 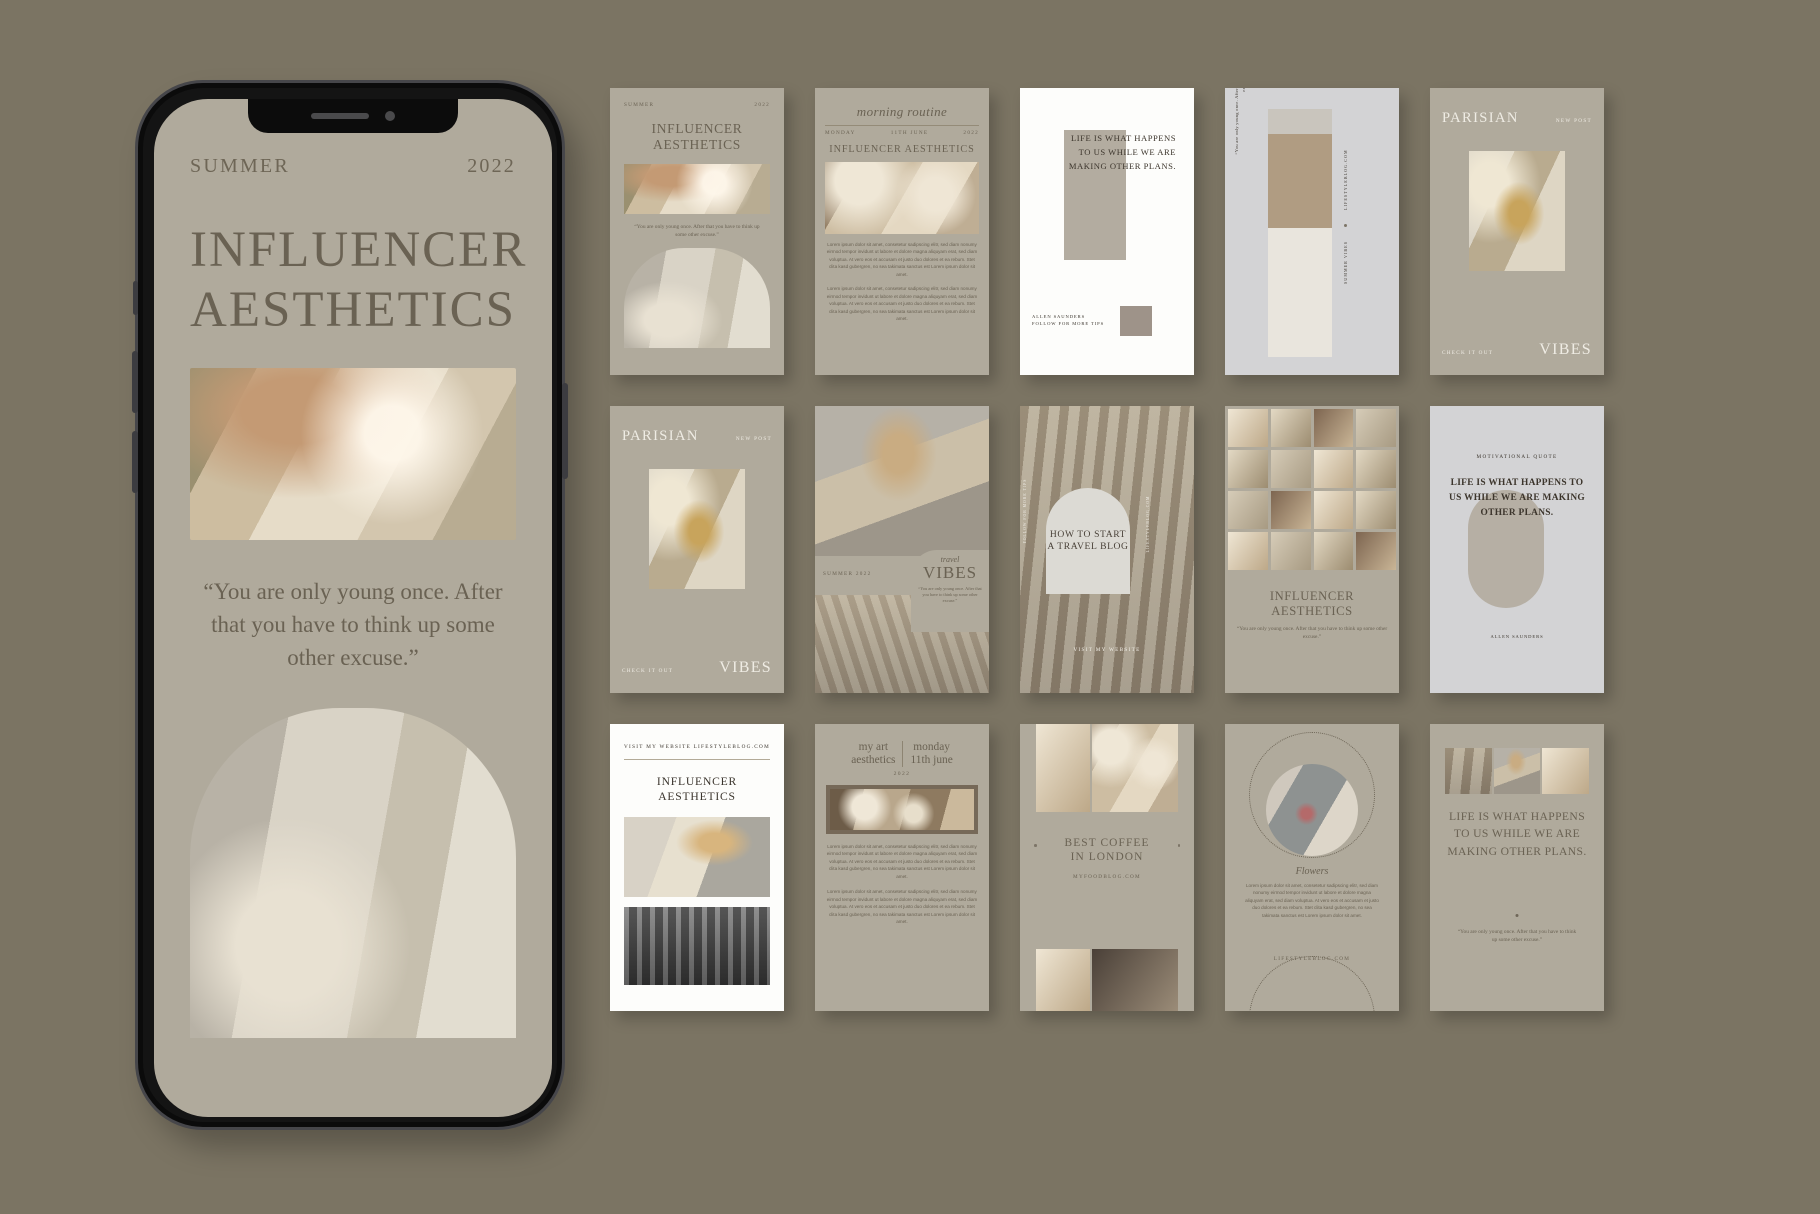 I want to click on card2-meta-row: MONDAY 11TH JUNE 2022, so click(x=902, y=133).